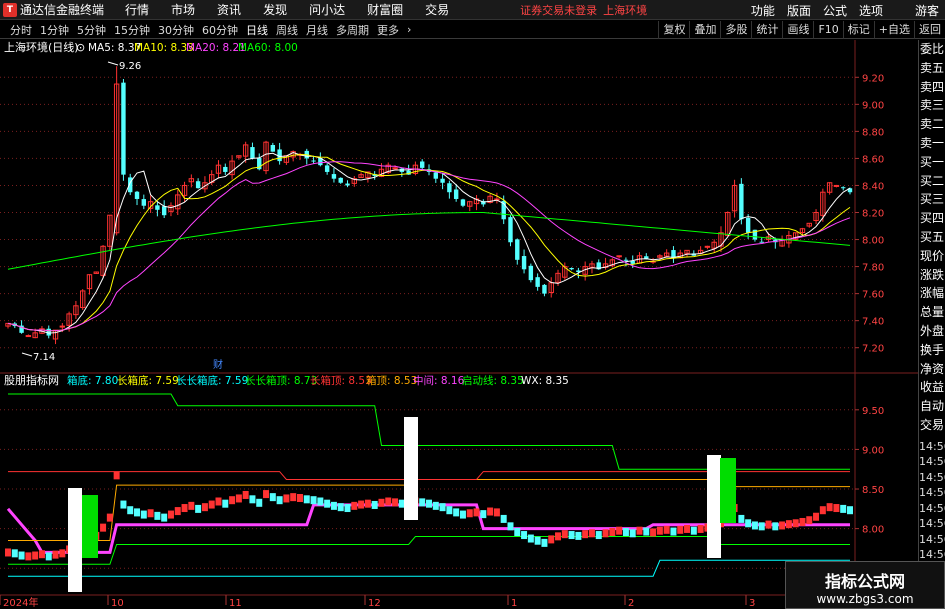 This screenshot has width=945, height=609. I want to click on period-1min: 1分钟, so click(54, 30).